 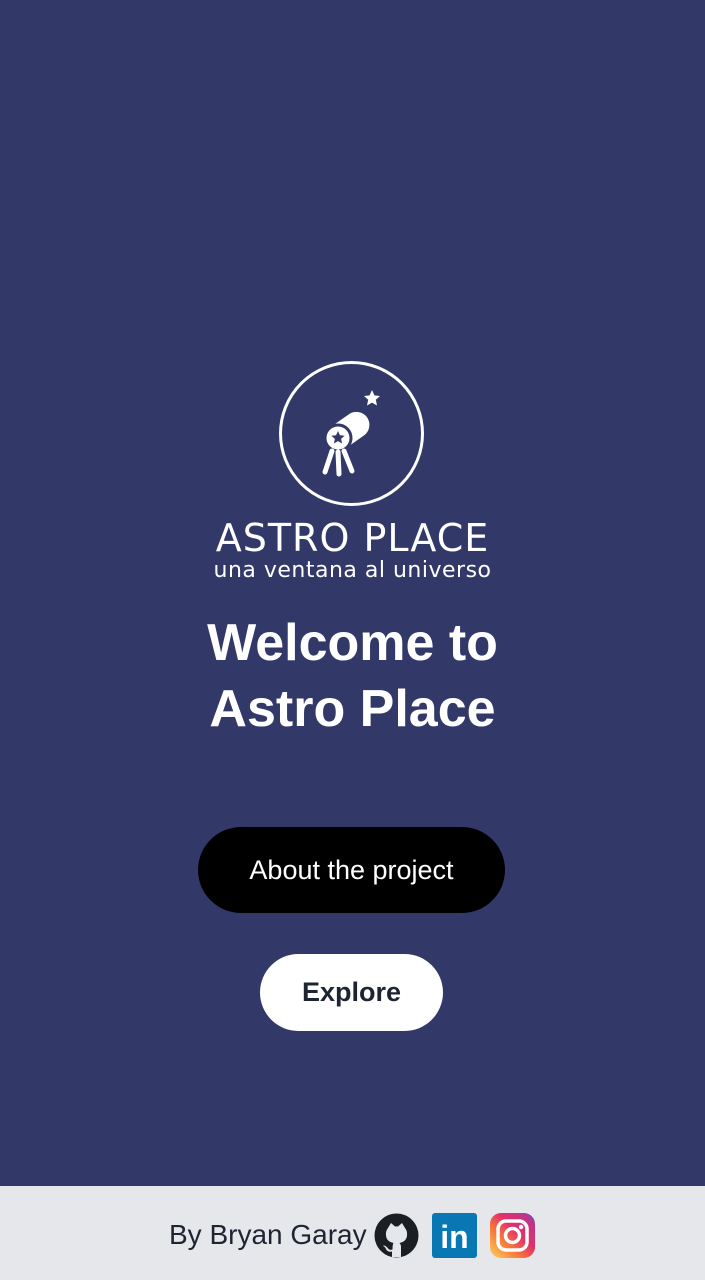 I want to click on linkedin-icon: in, so click(x=454, y=1235).